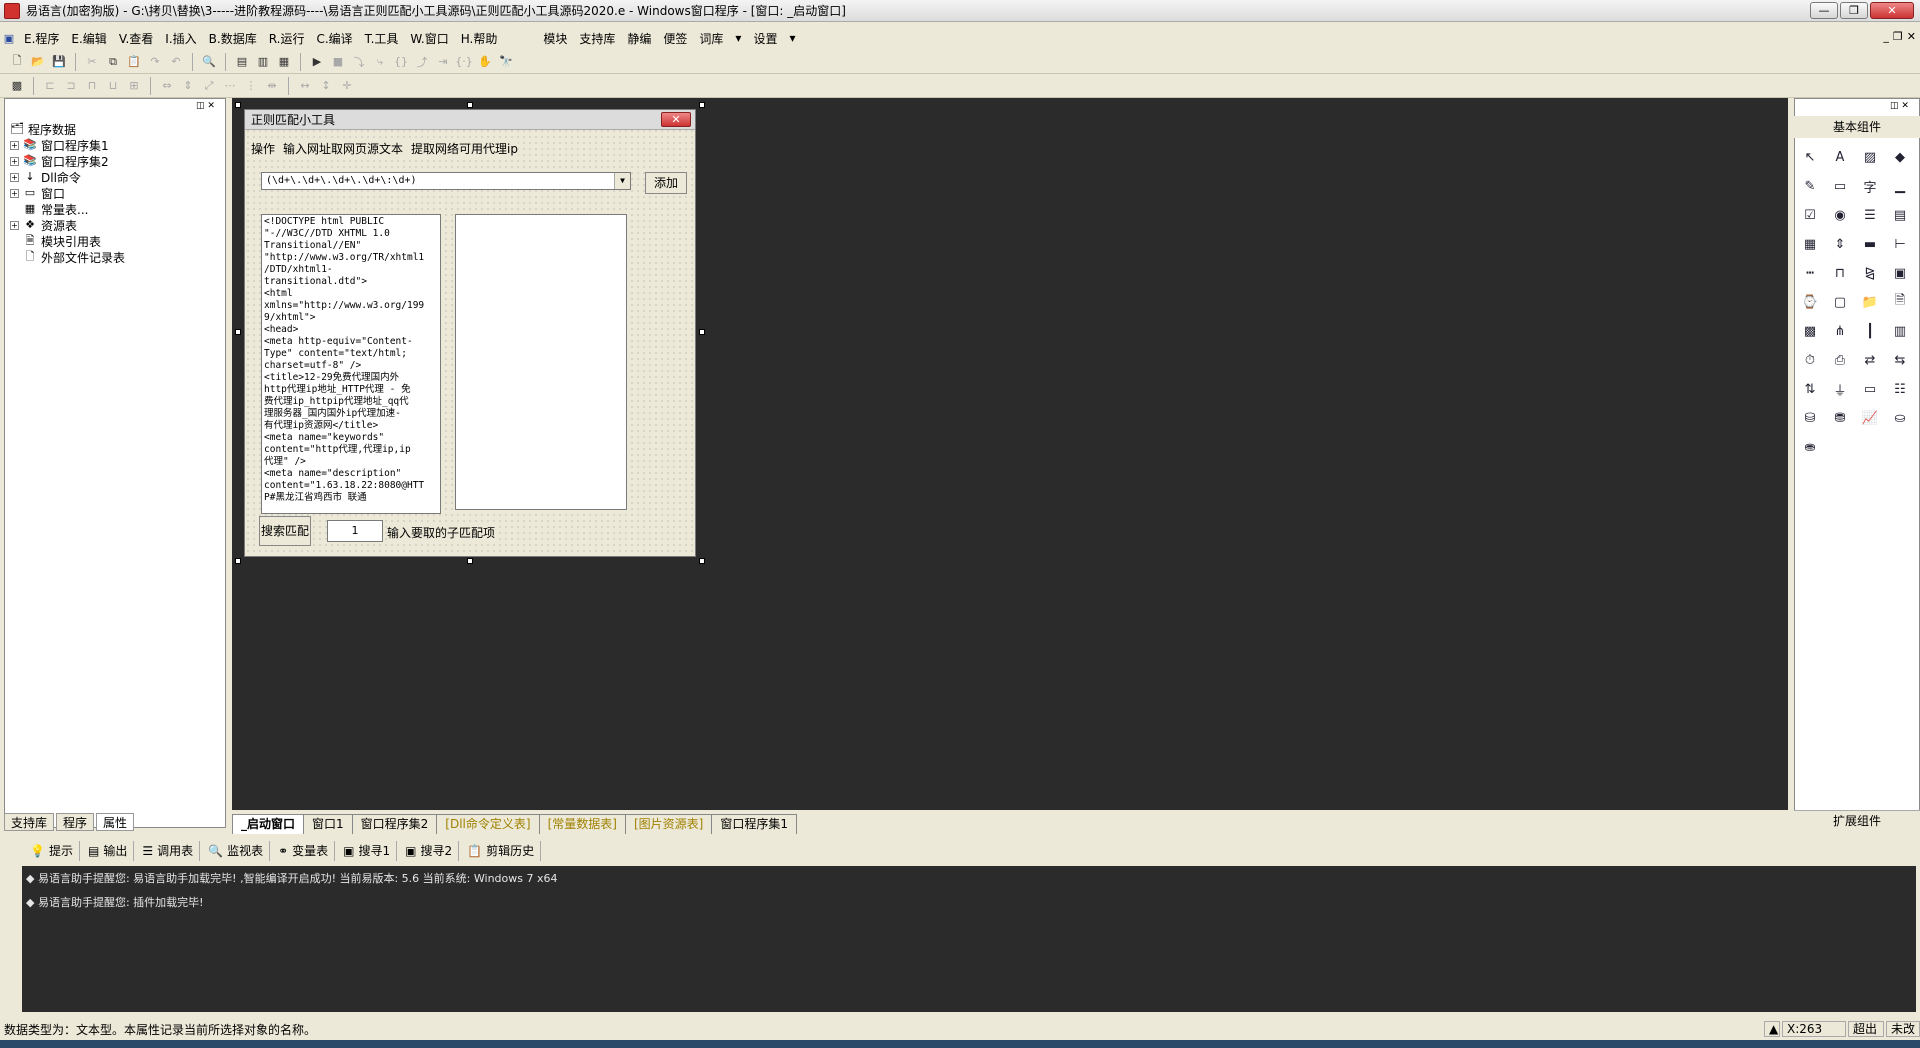 Image resolution: width=1920 pixels, height=1048 pixels. Describe the element at coordinates (676, 119) in the screenshot. I see `design-close-icon: ✕` at that location.